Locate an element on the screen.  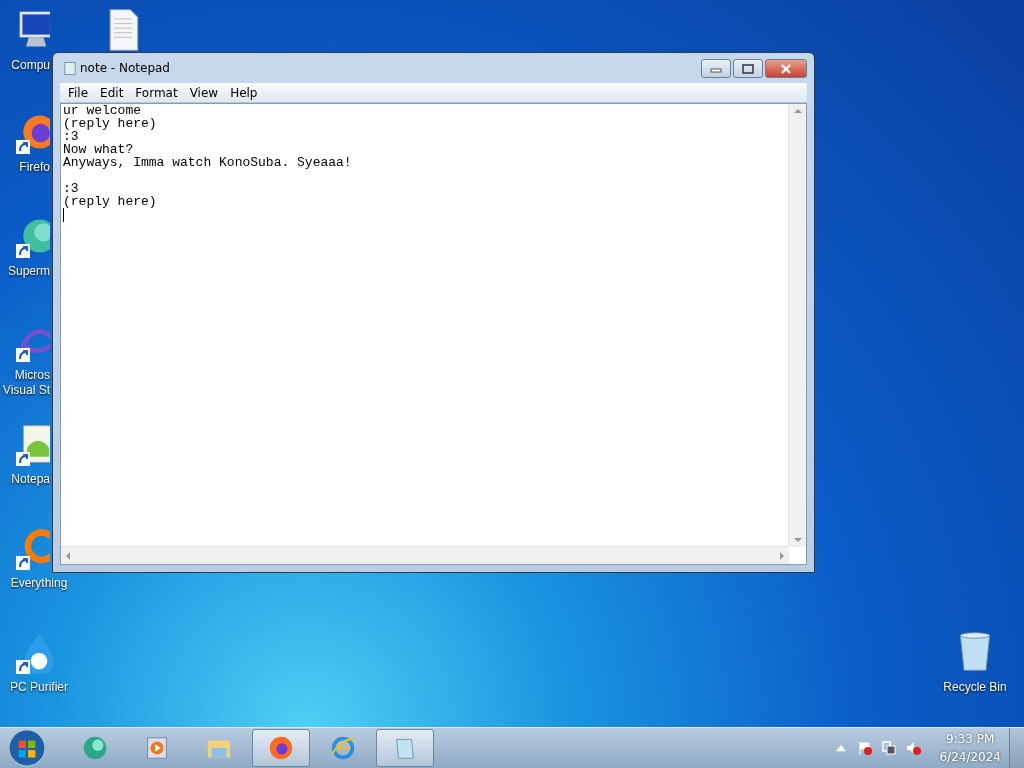
show-desktop-button is located at coordinates (1016, 748).